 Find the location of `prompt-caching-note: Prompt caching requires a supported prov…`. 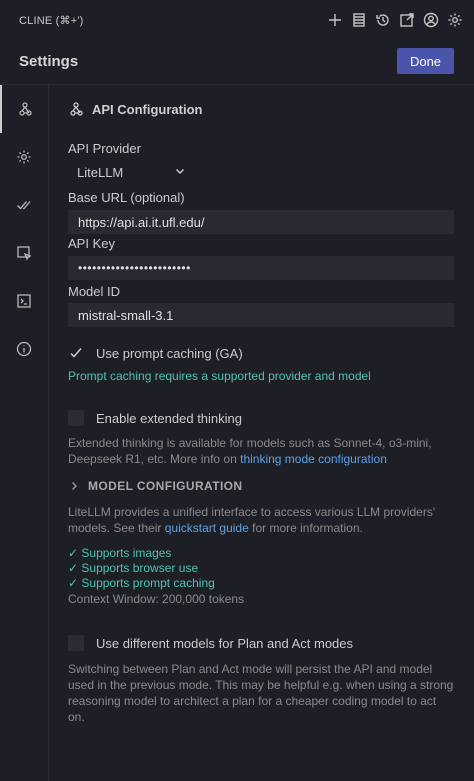

prompt-caching-note: Prompt caching requires a supported prov… is located at coordinates (219, 376).